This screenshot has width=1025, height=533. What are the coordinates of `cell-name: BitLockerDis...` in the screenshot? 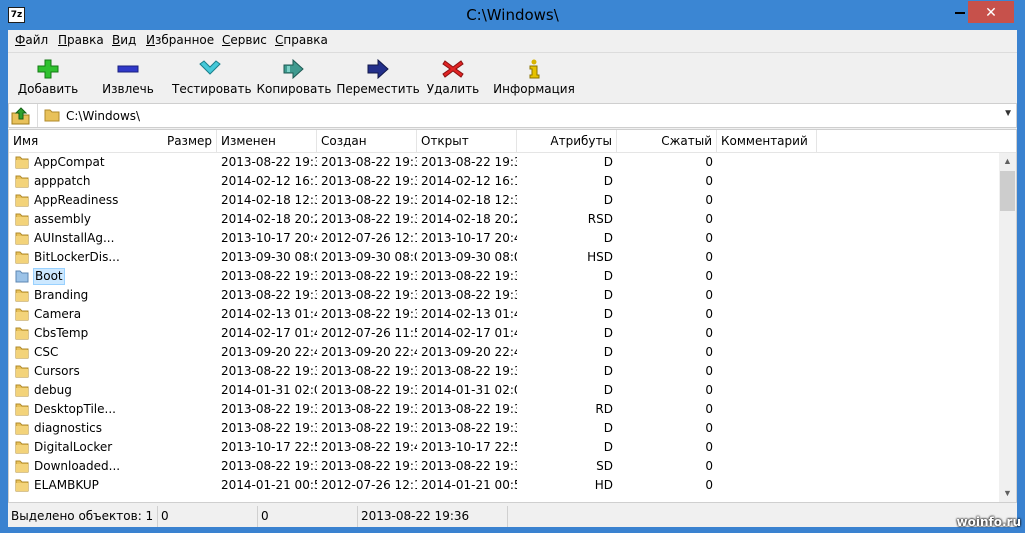 It's located at (113, 257).